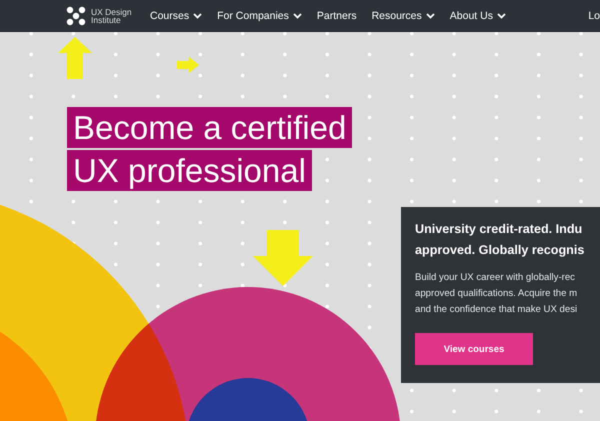 This screenshot has width=600, height=421. What do you see at coordinates (259, 16) in the screenshot?
I see `nav-link: For Companies` at bounding box center [259, 16].